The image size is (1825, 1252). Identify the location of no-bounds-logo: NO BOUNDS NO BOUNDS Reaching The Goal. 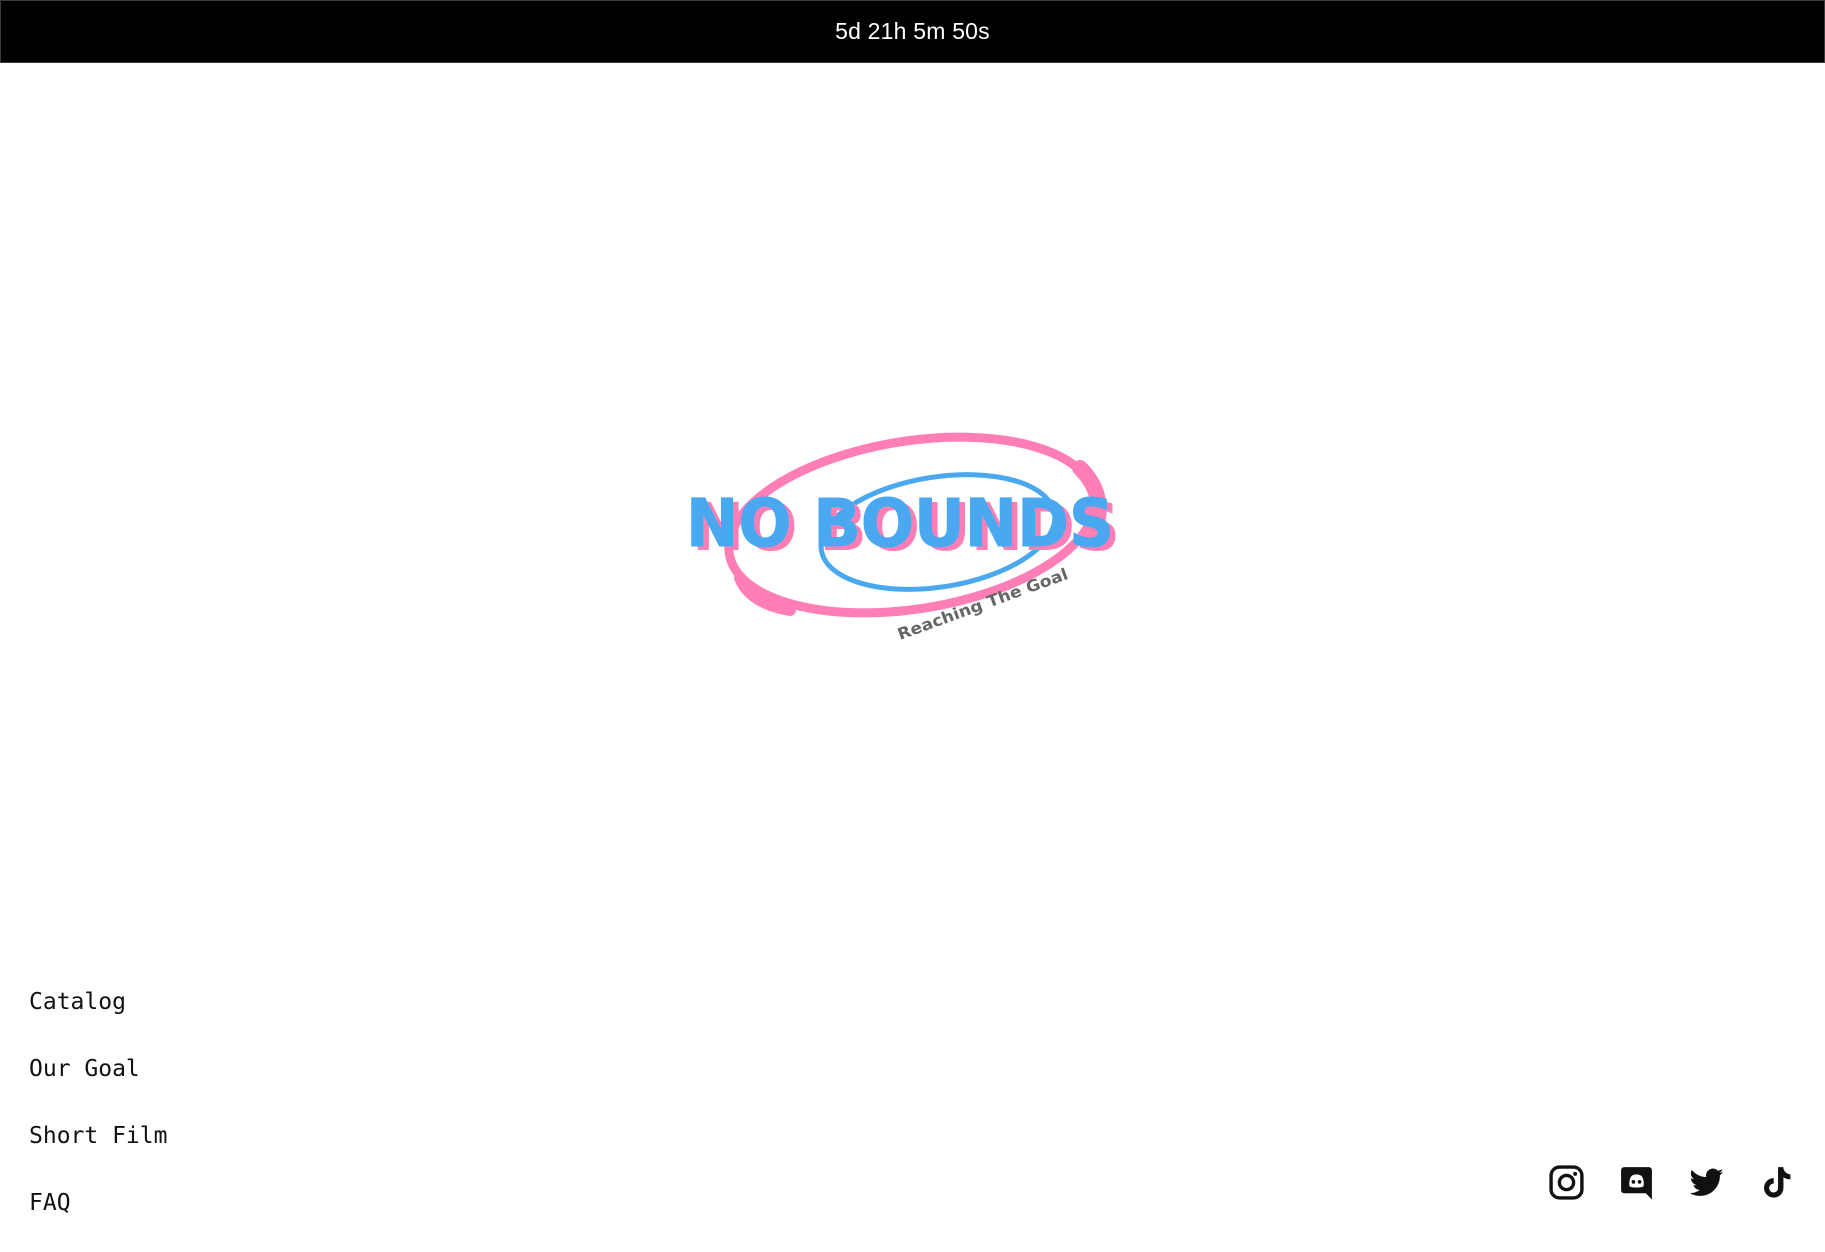
(912, 538).